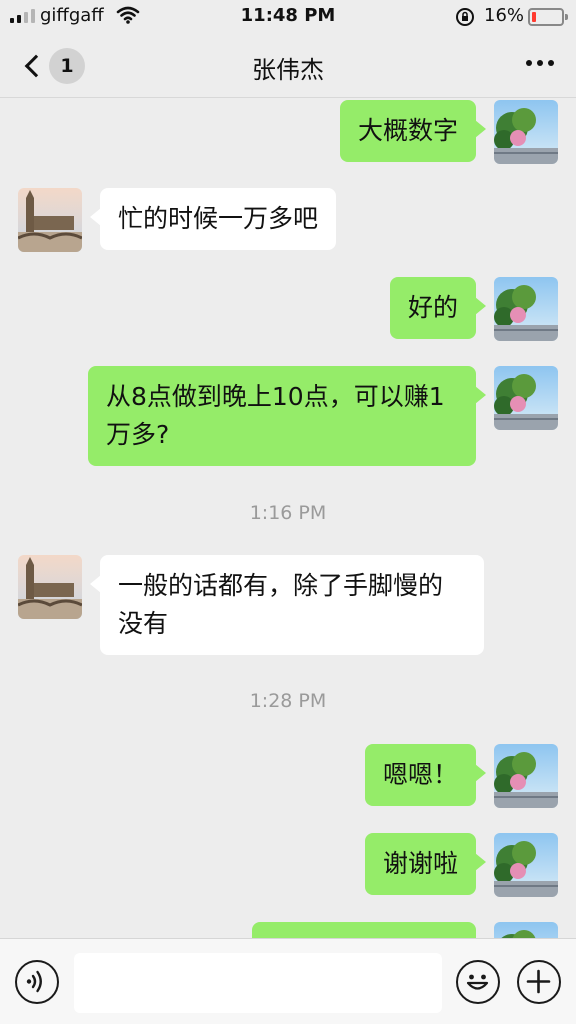  I want to click on chat-title: 张伟杰, so click(288, 70).